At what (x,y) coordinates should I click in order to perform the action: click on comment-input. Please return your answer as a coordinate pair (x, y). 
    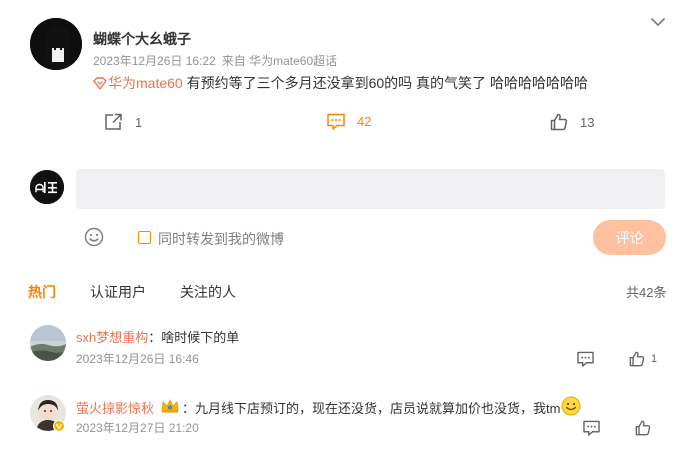
    Looking at the image, I should click on (370, 189).